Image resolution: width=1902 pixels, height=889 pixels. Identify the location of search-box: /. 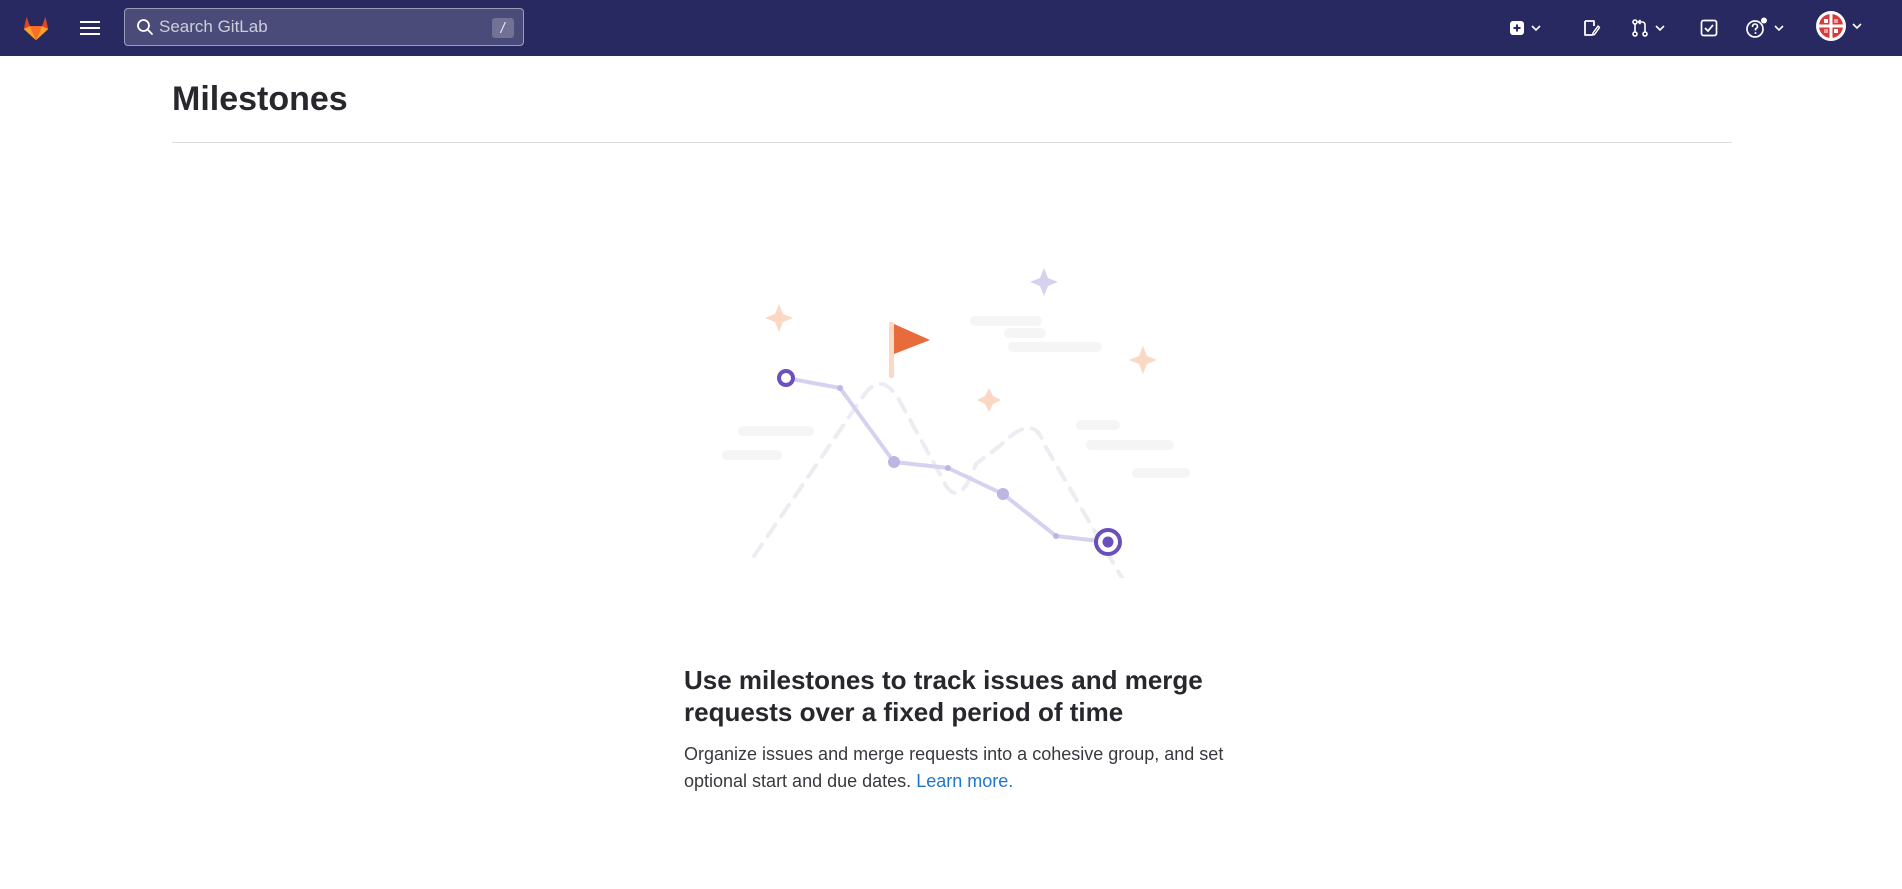
(324, 27).